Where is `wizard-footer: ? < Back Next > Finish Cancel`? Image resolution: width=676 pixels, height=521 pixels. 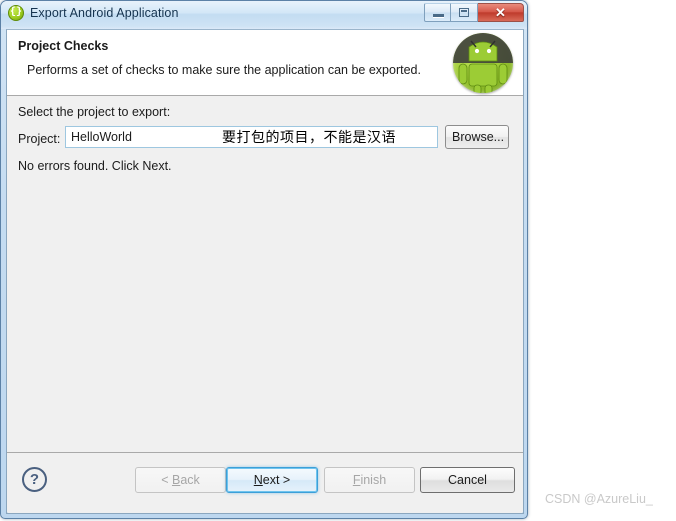 wizard-footer: ? < Back Next > Finish Cancel is located at coordinates (265, 482).